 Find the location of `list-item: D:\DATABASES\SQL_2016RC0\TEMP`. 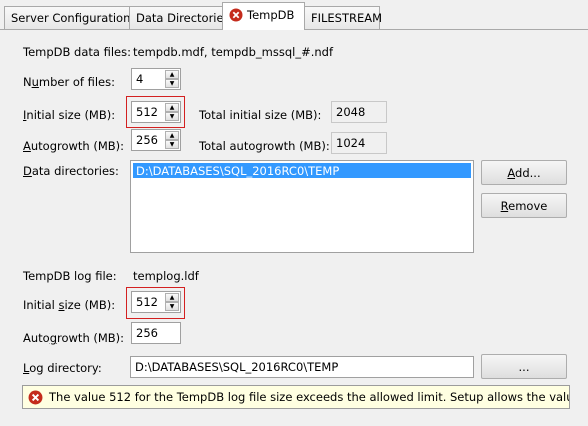

list-item: D:\DATABASES\SQL_2016RC0\TEMP is located at coordinates (302, 170).